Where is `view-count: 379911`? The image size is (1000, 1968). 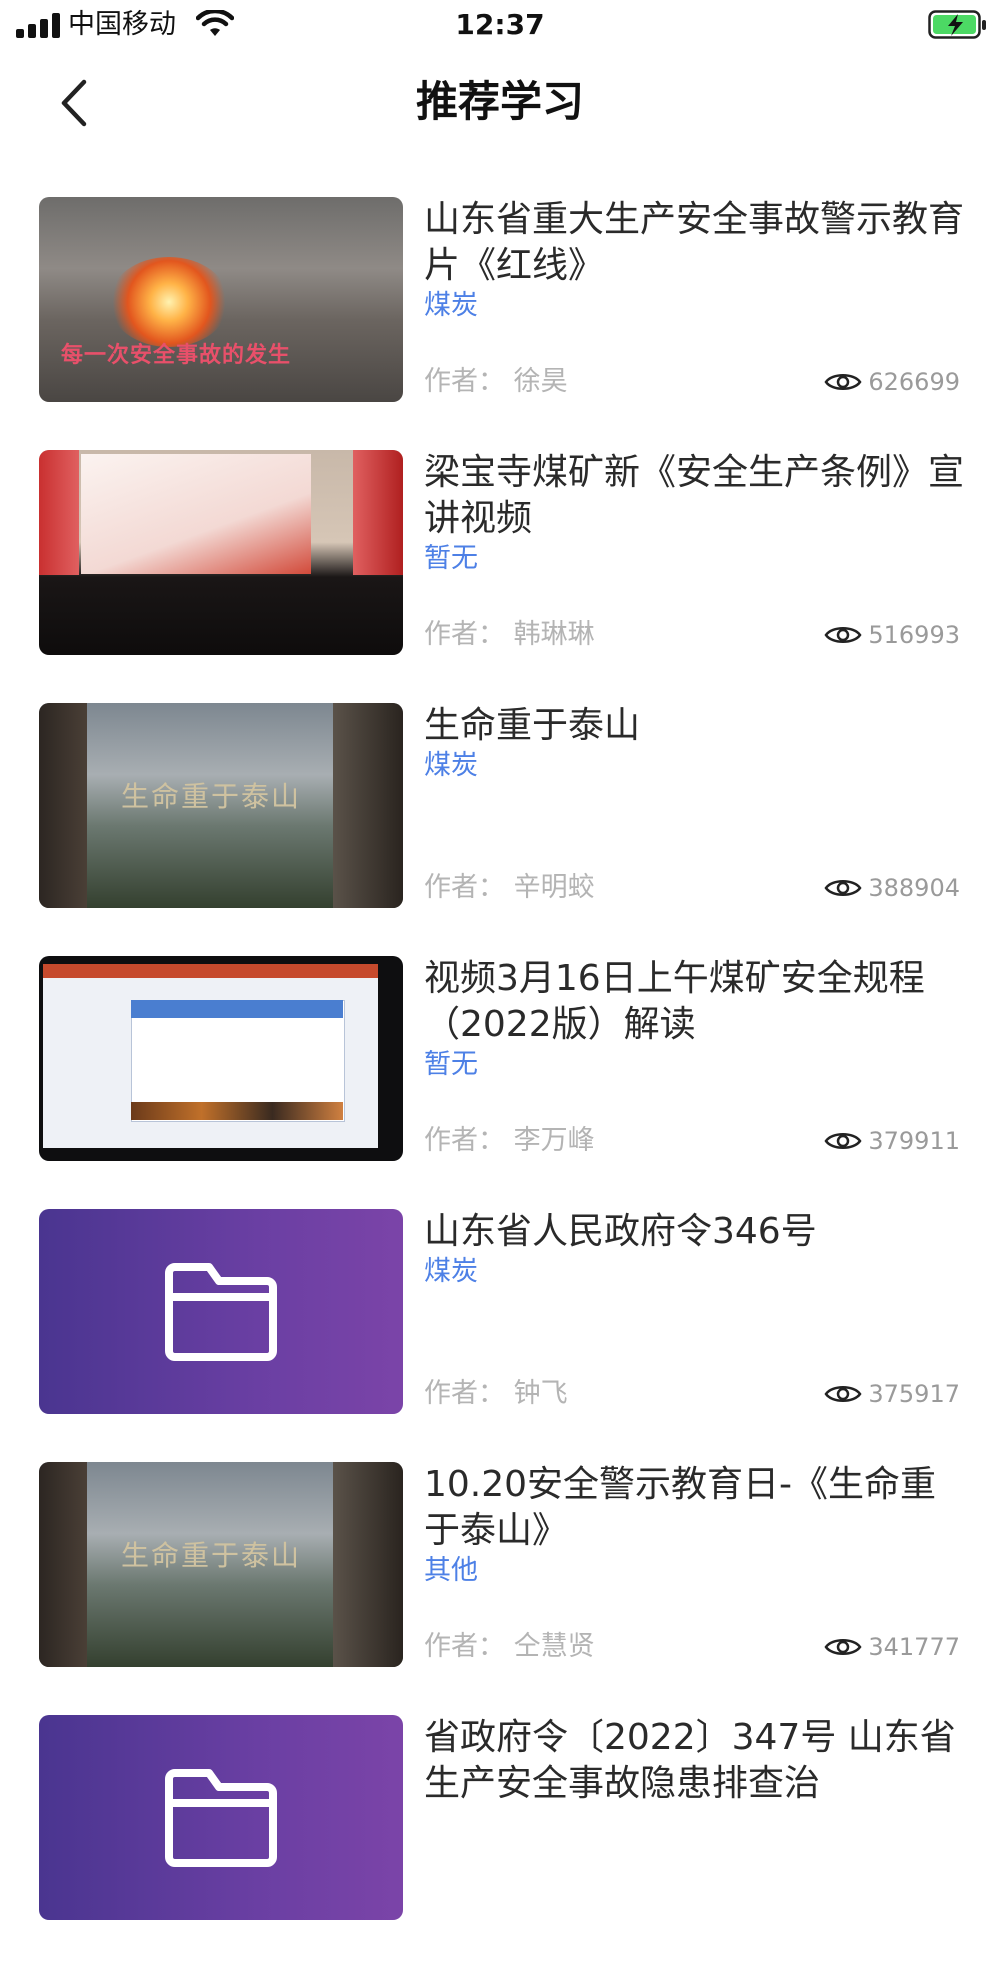 view-count: 379911 is located at coordinates (892, 1141).